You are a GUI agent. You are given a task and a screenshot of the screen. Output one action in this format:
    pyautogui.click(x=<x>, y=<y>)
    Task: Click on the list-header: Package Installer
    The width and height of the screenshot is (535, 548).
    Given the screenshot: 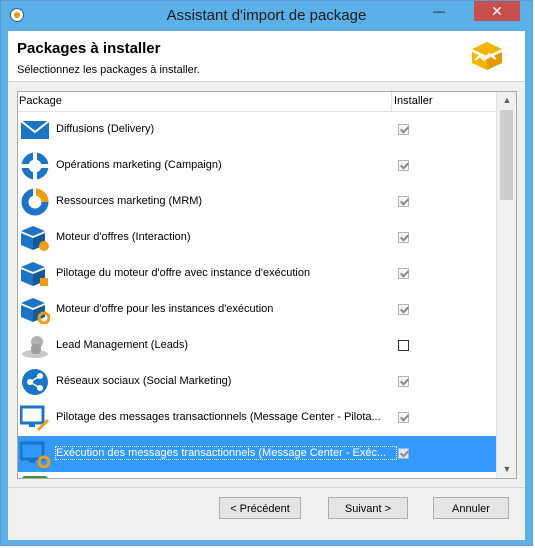 What is the action you would take?
    pyautogui.click(x=257, y=102)
    